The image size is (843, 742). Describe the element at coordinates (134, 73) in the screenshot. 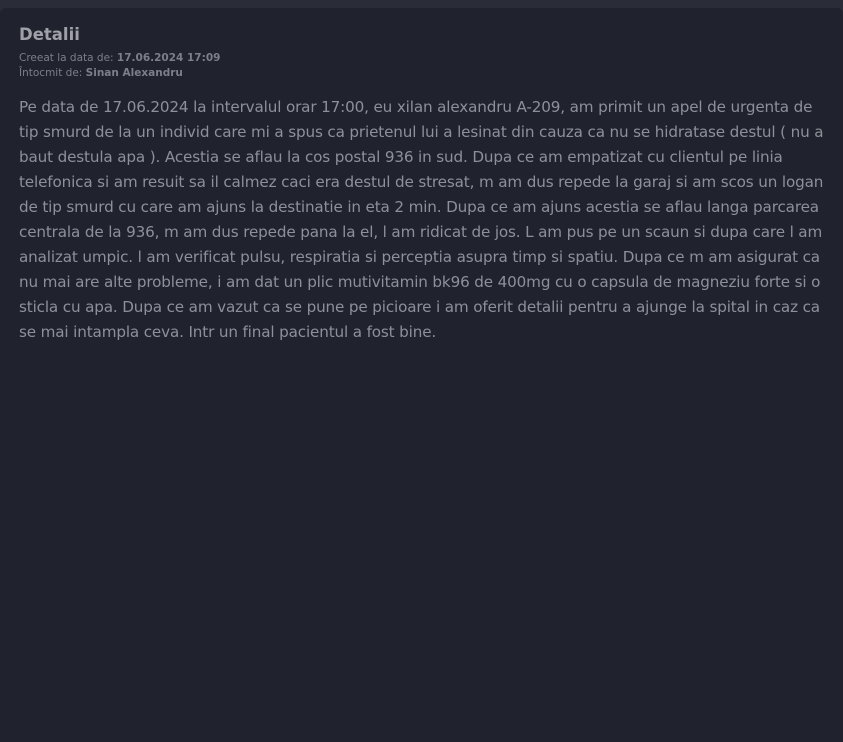

I see `author-value: Sinan Alexandru` at that location.